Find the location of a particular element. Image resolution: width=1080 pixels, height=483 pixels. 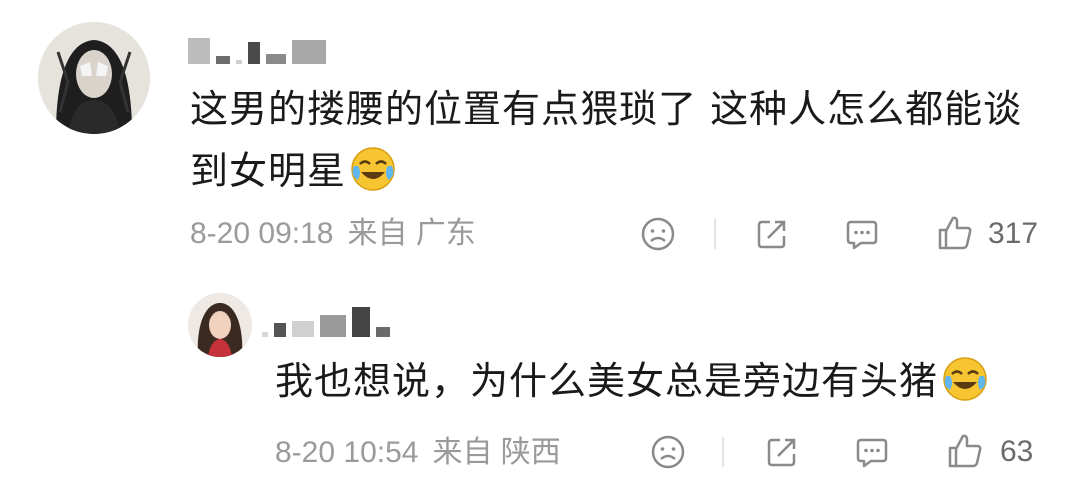

comment-date: 8-20 09:18 is located at coordinates (262, 233).